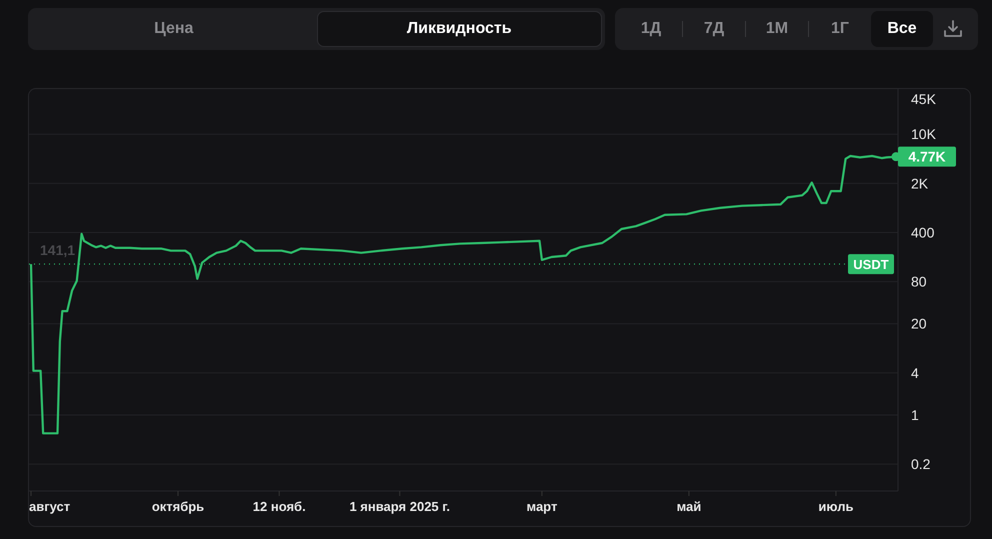 The height and width of the screenshot is (539, 992). Describe the element at coordinates (49, 506) in the screenshot. I see `axis-label: август` at that location.